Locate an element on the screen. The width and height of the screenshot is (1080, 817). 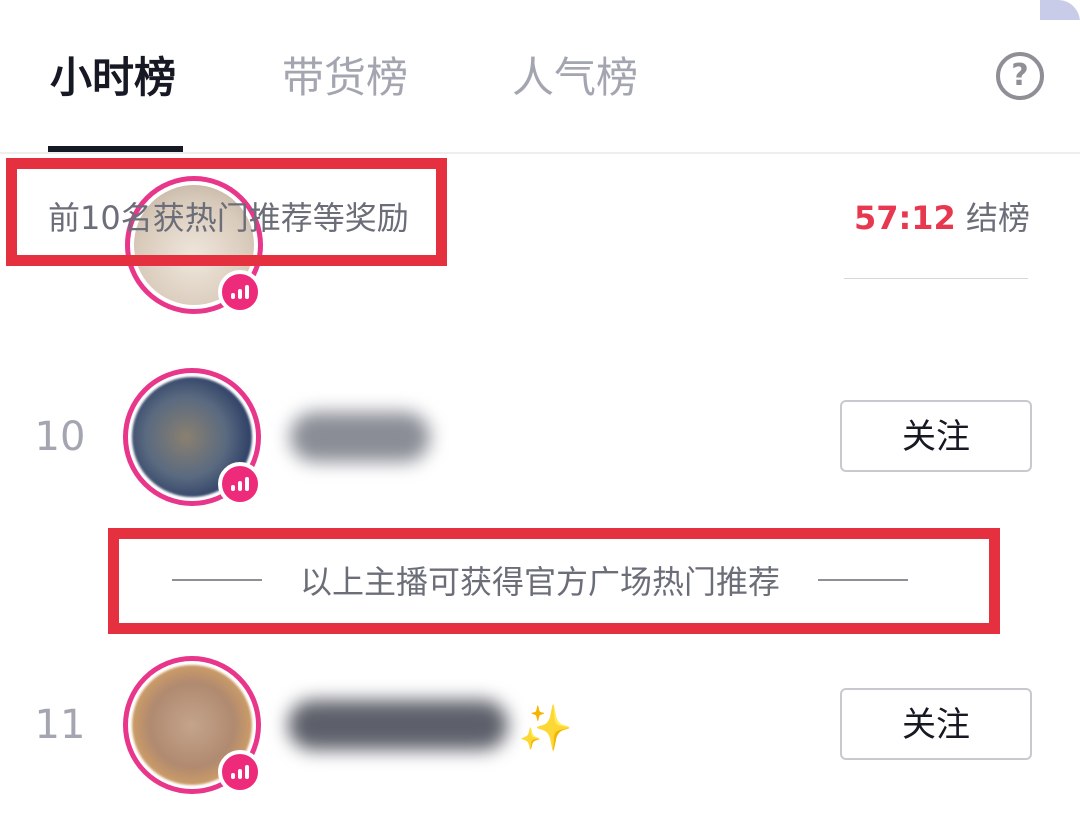
countdown-timer: 57:12 结榜 is located at coordinates (942, 218).